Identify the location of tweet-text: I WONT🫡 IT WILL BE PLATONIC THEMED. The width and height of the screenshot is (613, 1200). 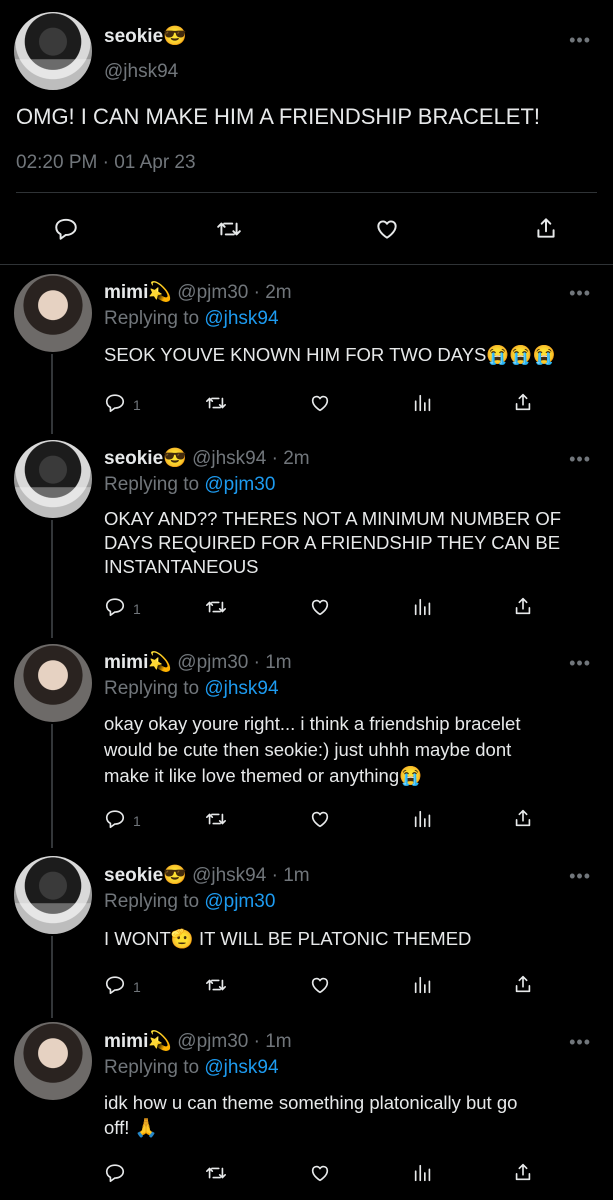
(287, 939).